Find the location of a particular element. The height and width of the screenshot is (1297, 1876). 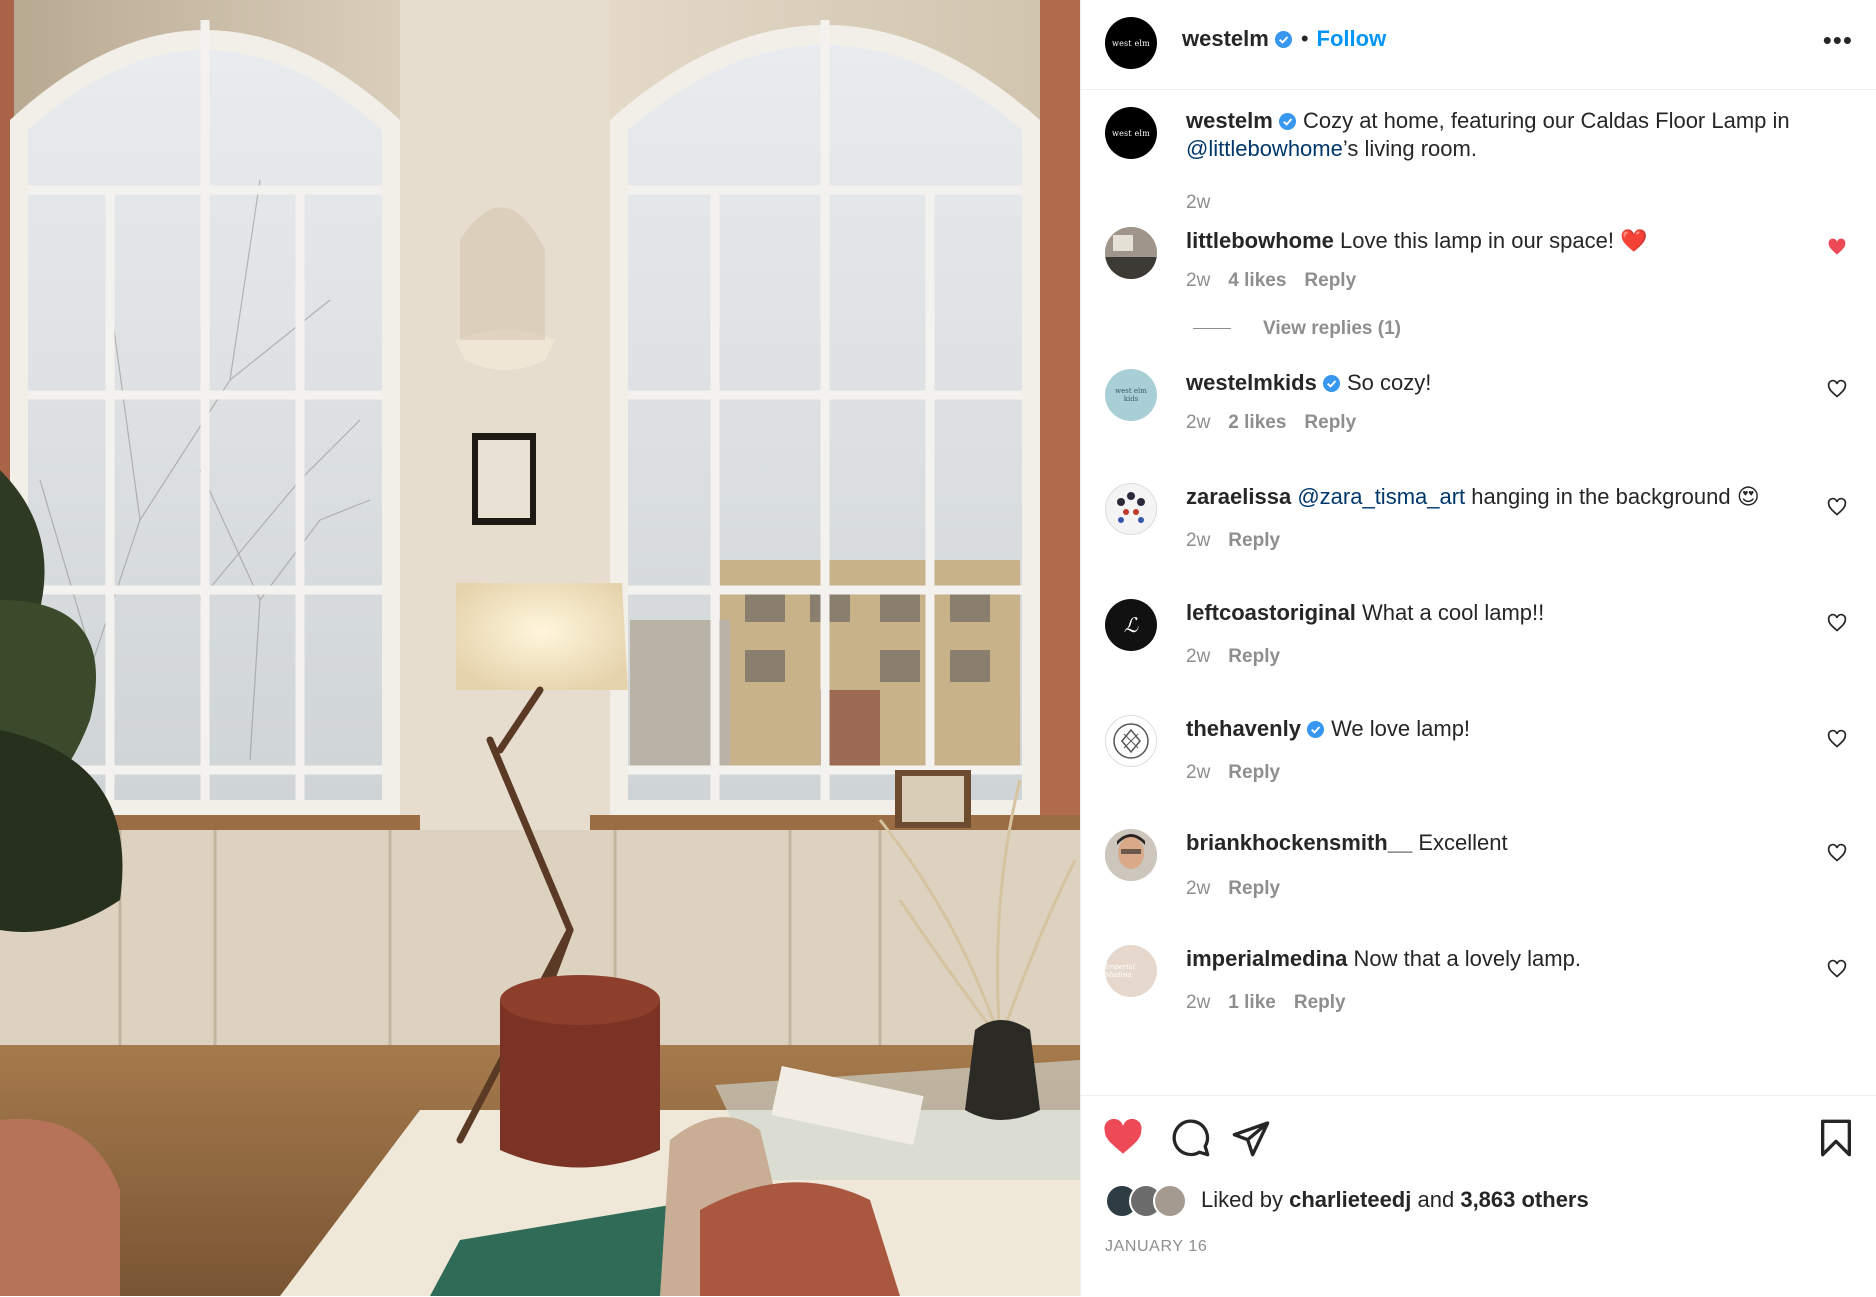

avatar-monogram: ℒ is located at coordinates (1131, 625).